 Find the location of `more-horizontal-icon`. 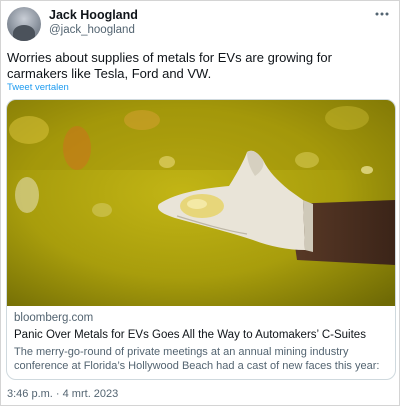

more-horizontal-icon is located at coordinates (382, 14).